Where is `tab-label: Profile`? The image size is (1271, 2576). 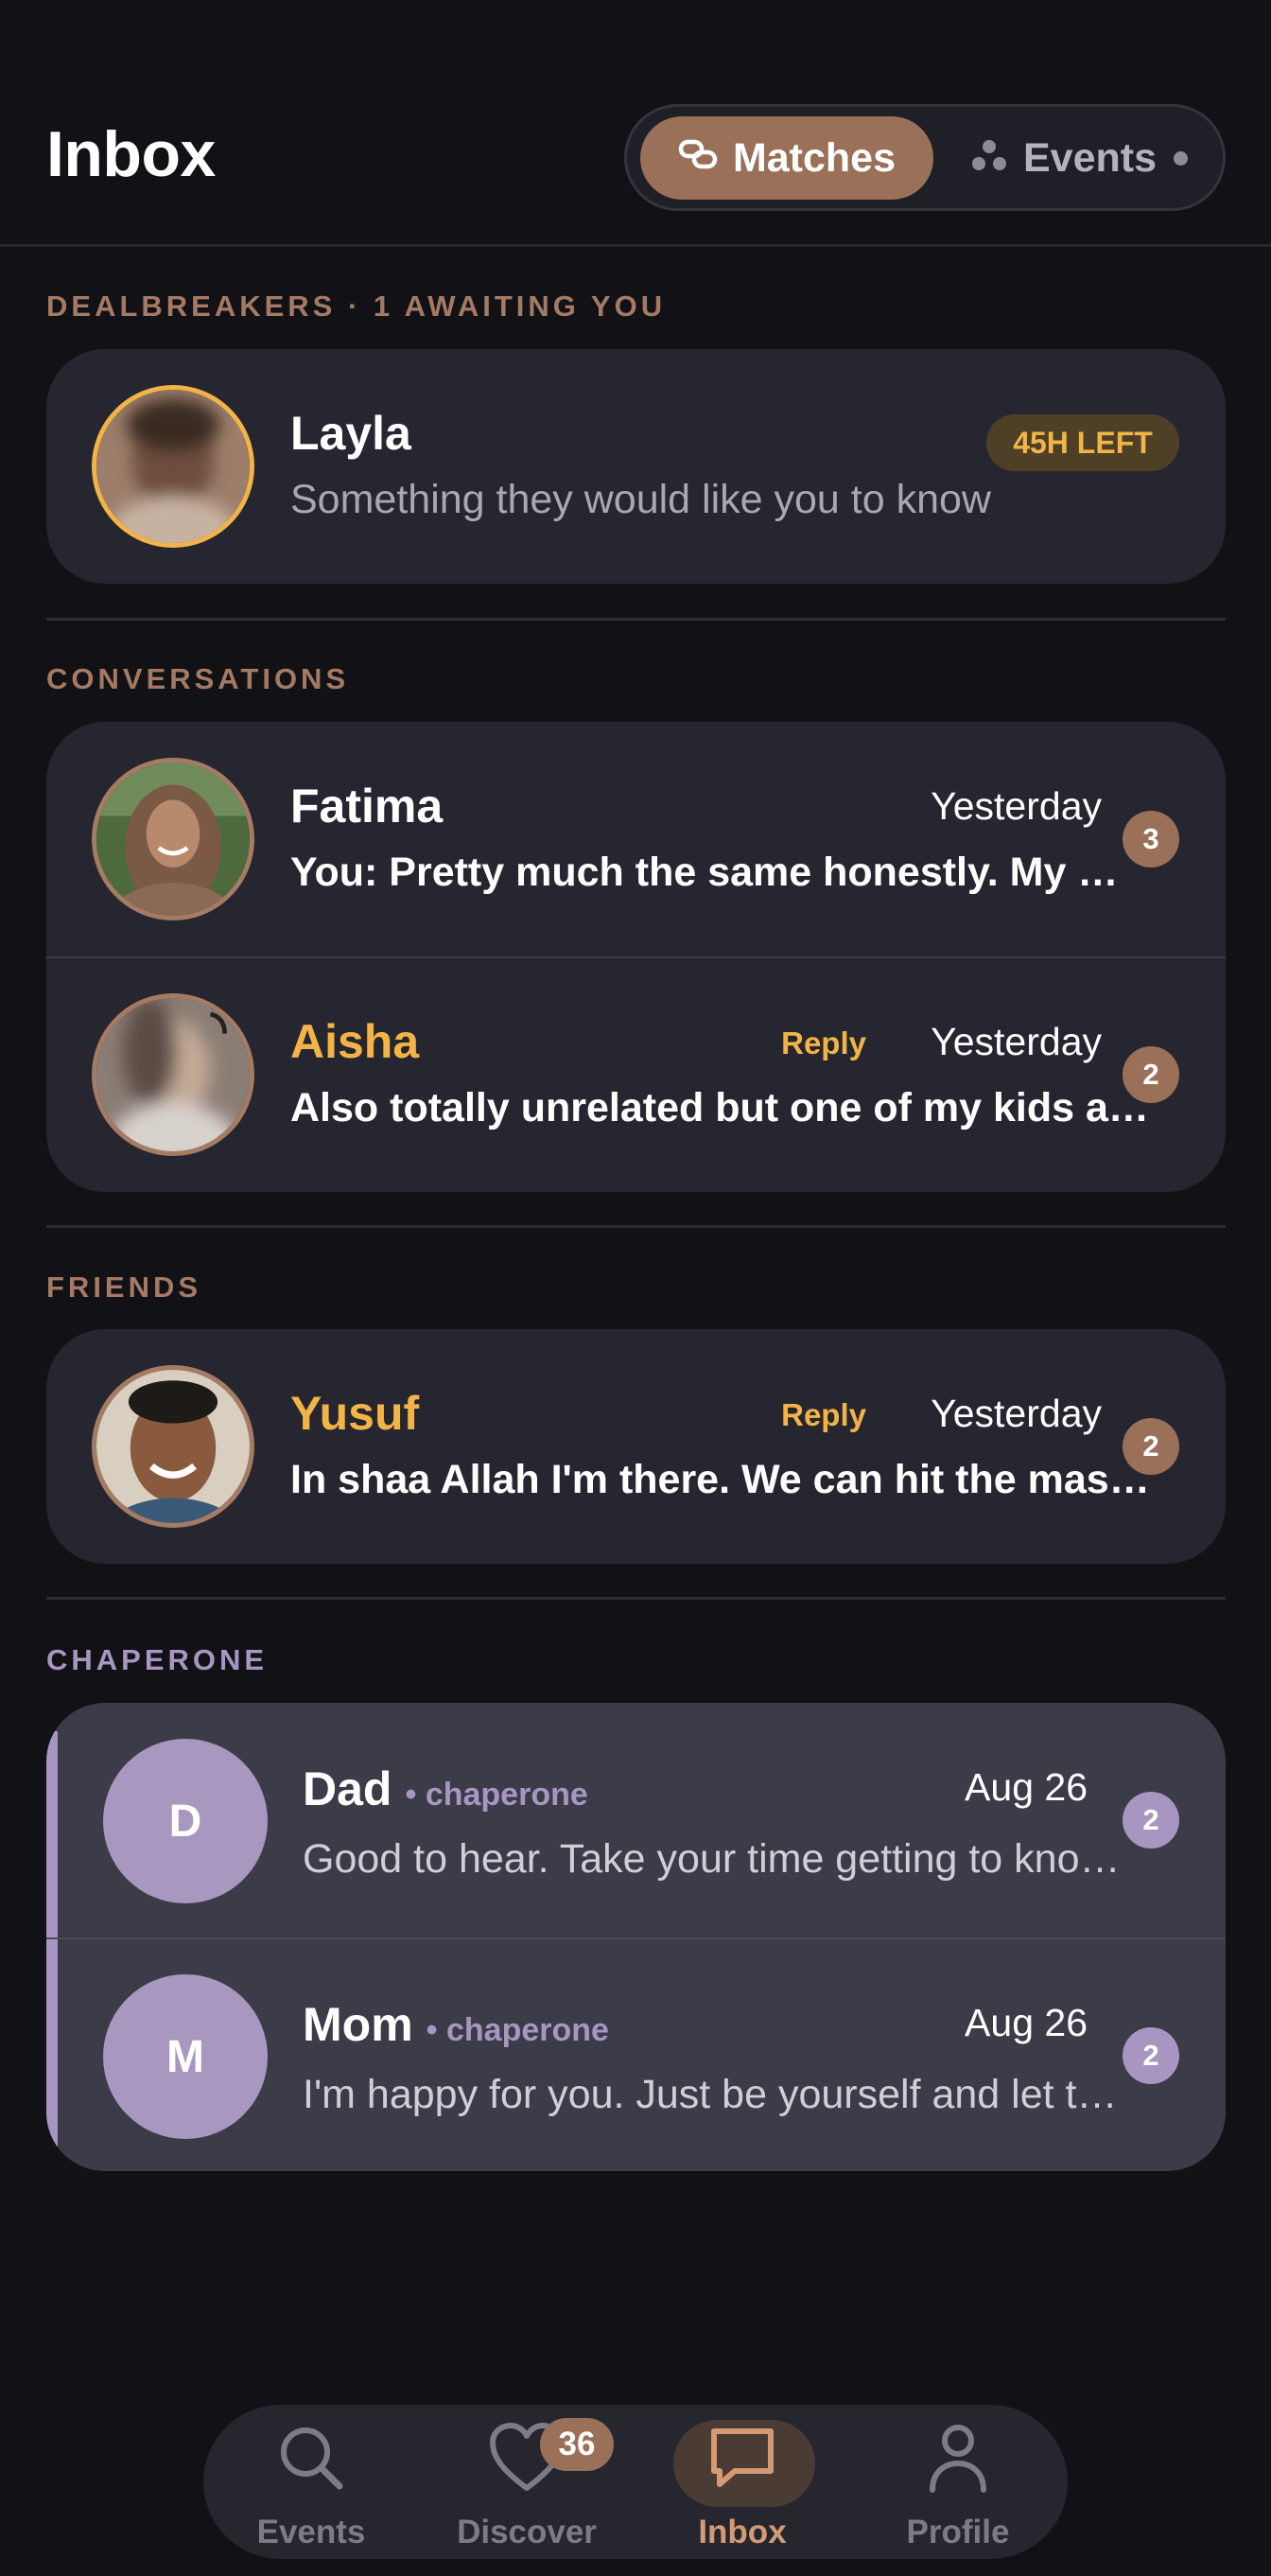 tab-label: Profile is located at coordinates (958, 2532).